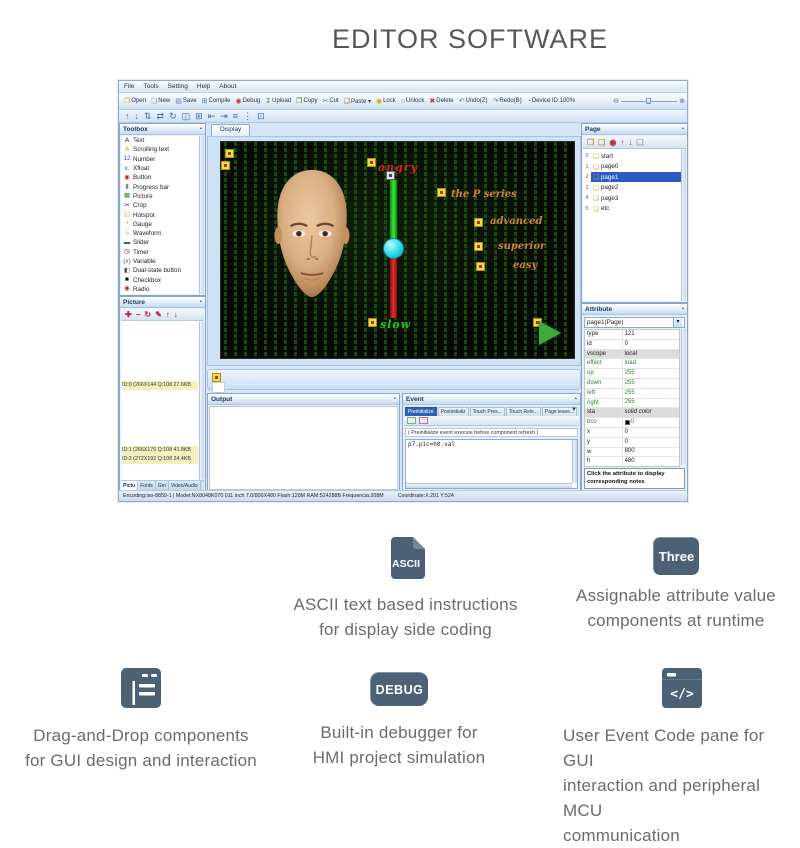  Describe the element at coordinates (216, 101) in the screenshot. I see `toolbar-button: ⊞ Compile` at that location.